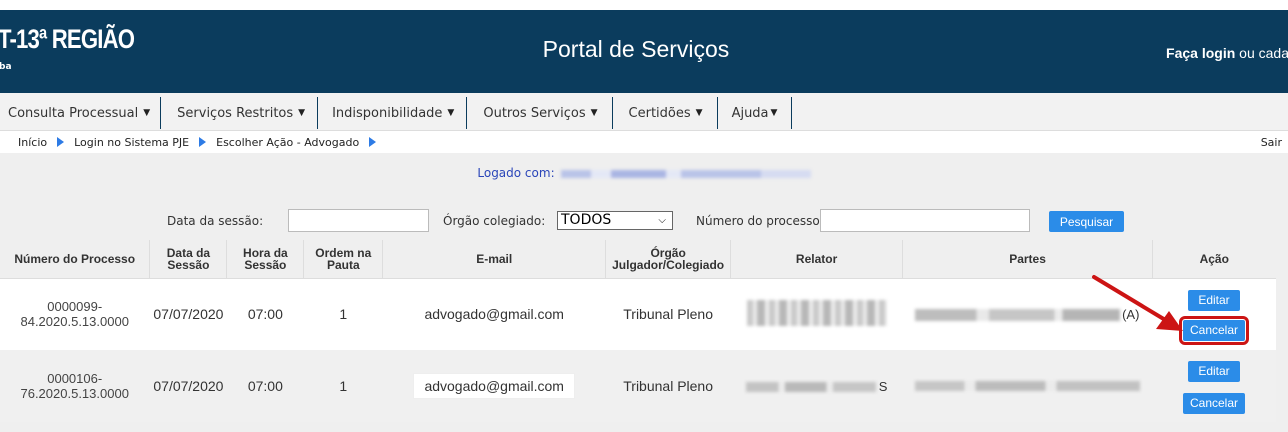  What do you see at coordinates (494, 259) in the screenshot?
I see `header-email: E-mail` at bounding box center [494, 259].